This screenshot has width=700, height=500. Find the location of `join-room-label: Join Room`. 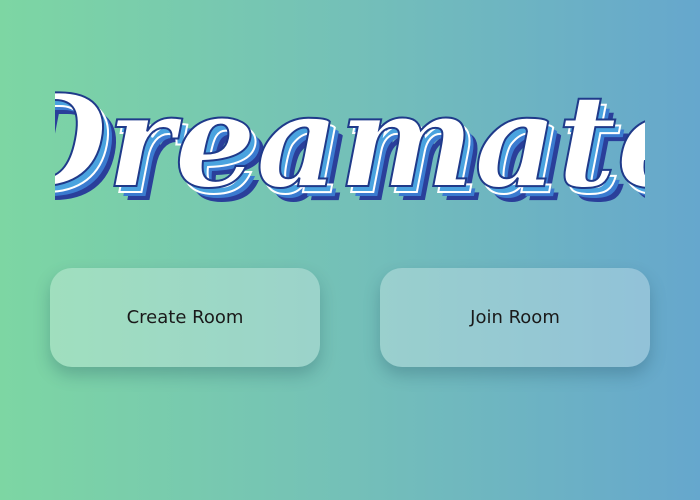

join-room-label: Join Room is located at coordinates (515, 317).